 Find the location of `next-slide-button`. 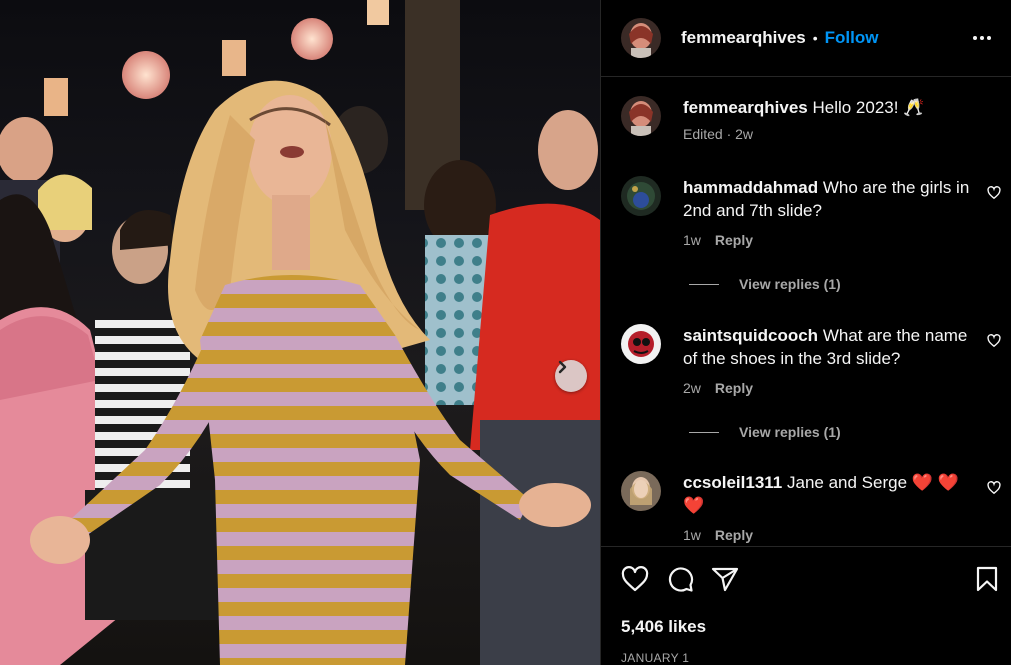

next-slide-button is located at coordinates (571, 376).